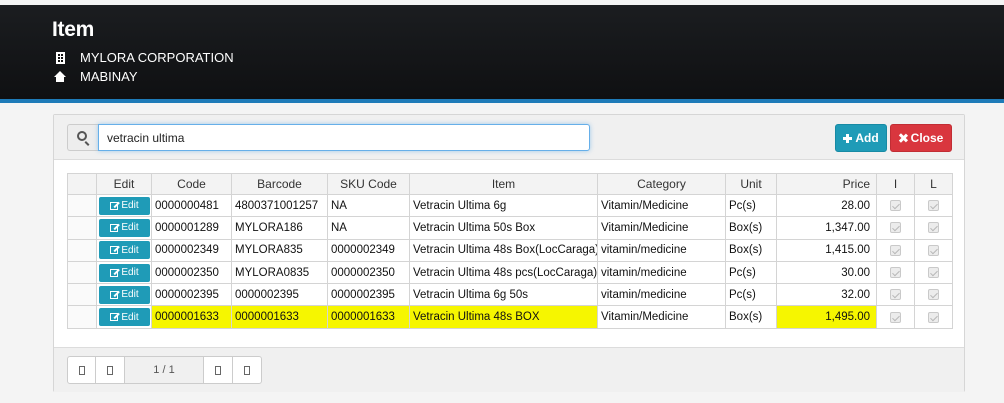  Describe the element at coordinates (191, 184) in the screenshot. I see `header-code: Code` at that location.